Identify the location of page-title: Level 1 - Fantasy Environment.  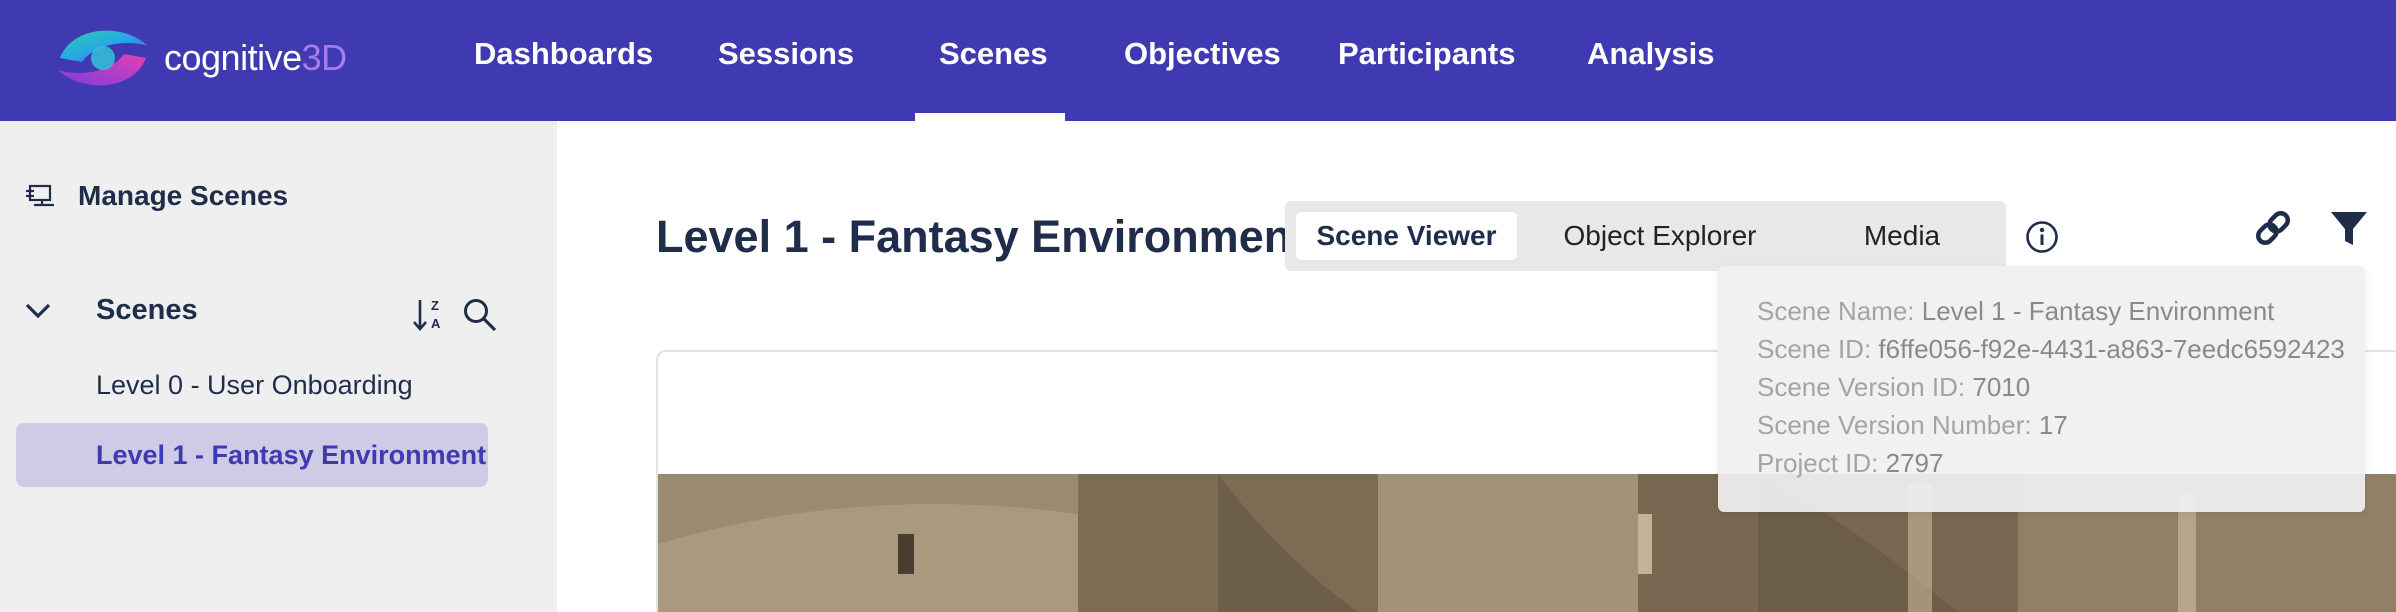
(981, 236).